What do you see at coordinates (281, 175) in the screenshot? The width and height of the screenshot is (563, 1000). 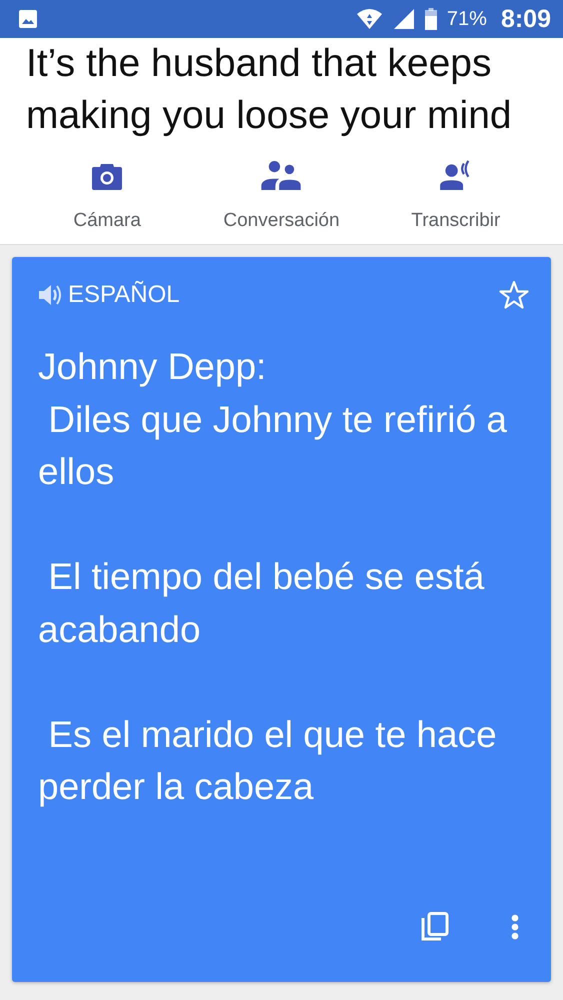 I see `people-icon` at bounding box center [281, 175].